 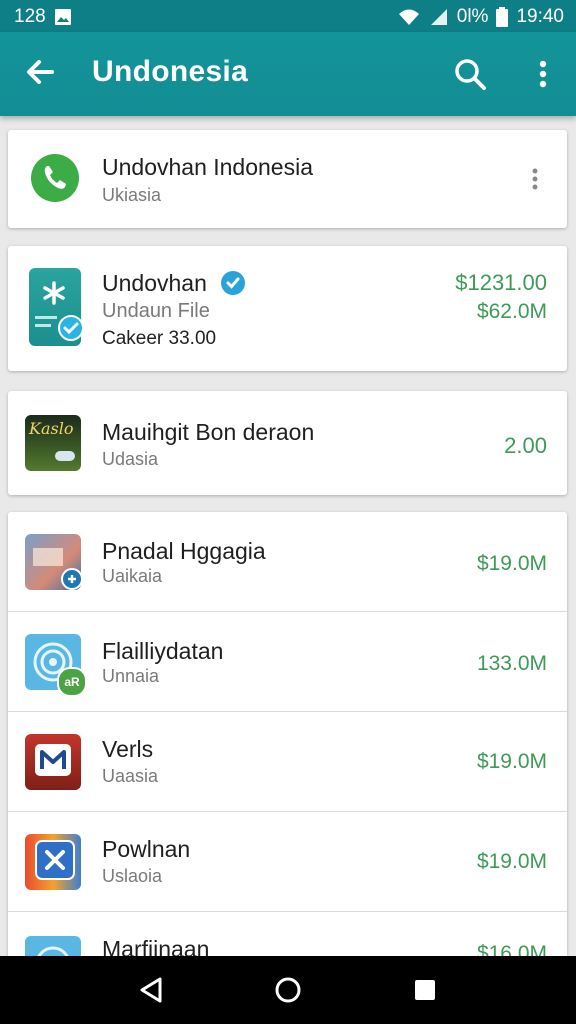 What do you see at coordinates (288, 16) in the screenshot?
I see `status-bar: 128 0l% 19:40` at bounding box center [288, 16].